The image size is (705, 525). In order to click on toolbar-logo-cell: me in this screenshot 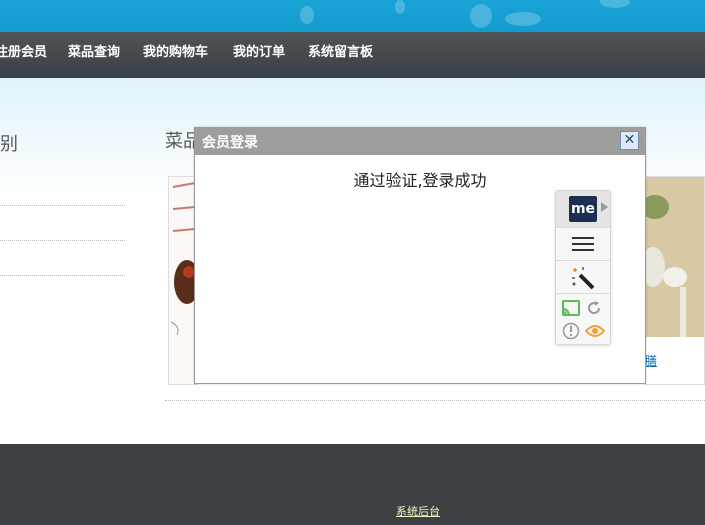, I will do `click(583, 209)`.